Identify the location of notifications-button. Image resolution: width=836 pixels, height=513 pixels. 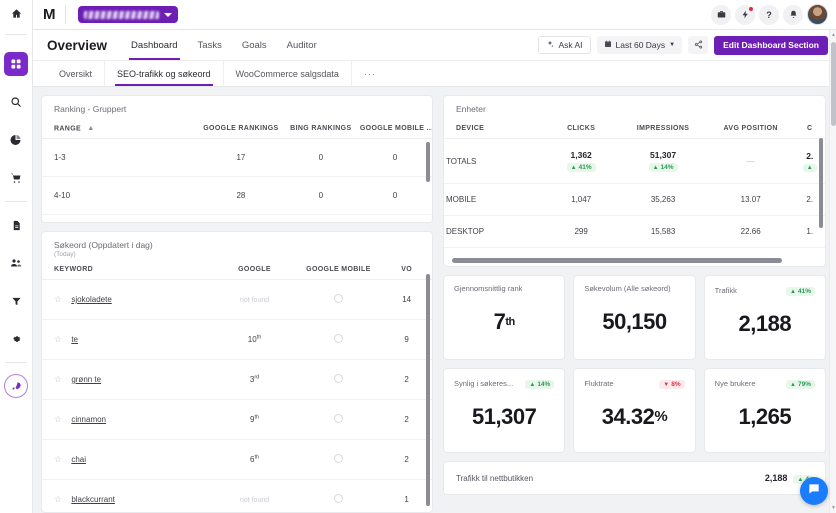
(793, 14).